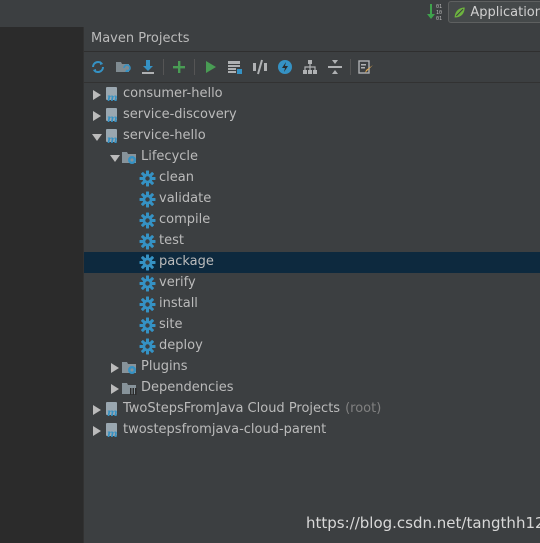 This screenshot has width=540, height=543. I want to click on run-configuration-selector: Application, so click(494, 12).